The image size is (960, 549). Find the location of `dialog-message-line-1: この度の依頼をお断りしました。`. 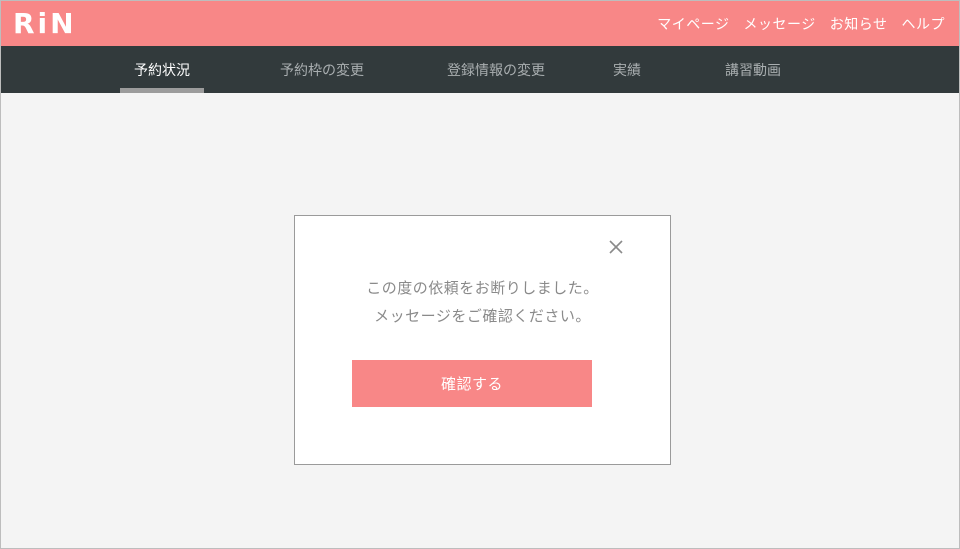

dialog-message-line-1: この度の依頼をお断りしました。 is located at coordinates (482, 288).